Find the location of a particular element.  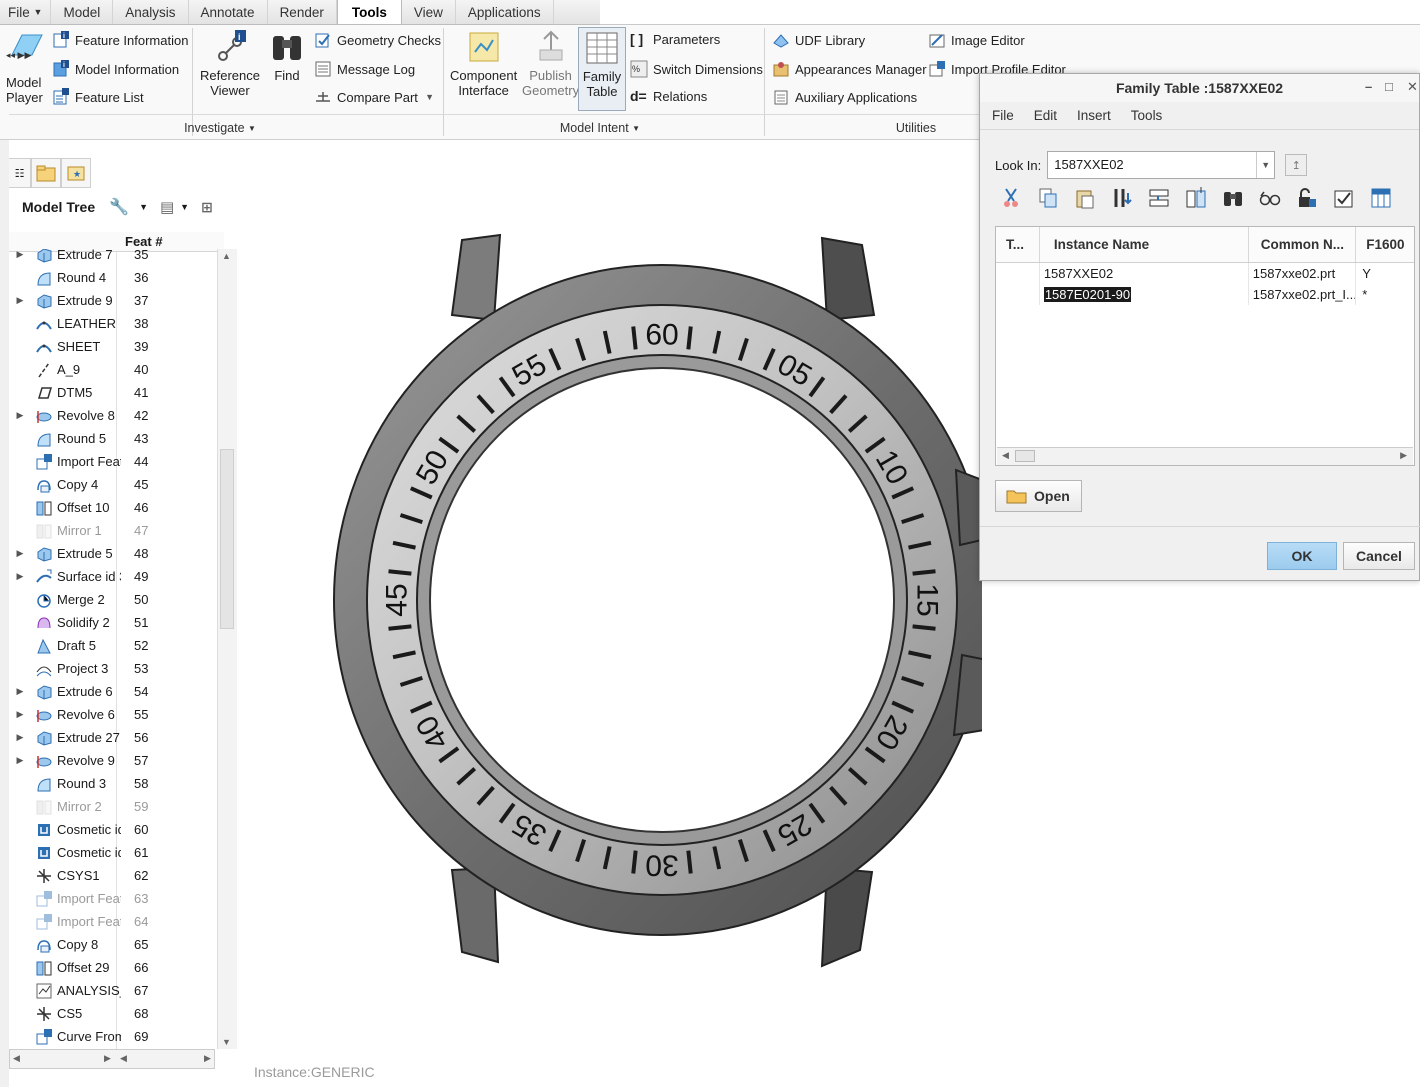

insert-column-icon is located at coordinates (1122, 198).